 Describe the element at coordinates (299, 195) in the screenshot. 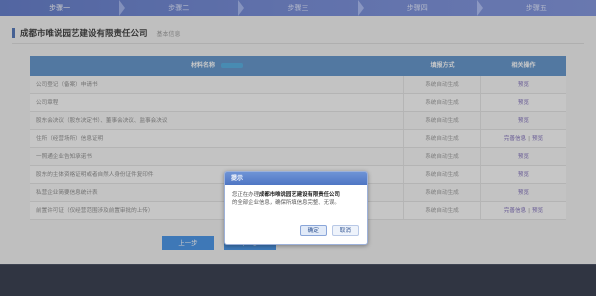

I see `dialog-company-name: 成都市唯说园艺建设有限责任公司` at that location.